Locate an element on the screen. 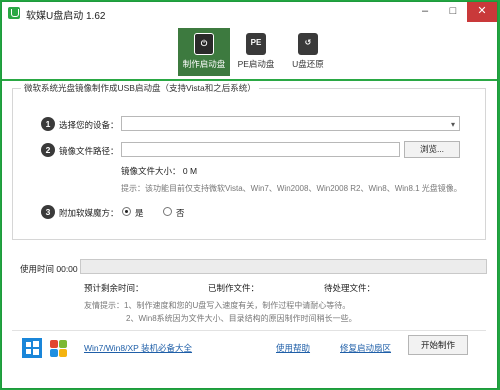 This screenshot has height=390, width=500. remaining-time-label: 预计剩余时间： is located at coordinates (114, 288).